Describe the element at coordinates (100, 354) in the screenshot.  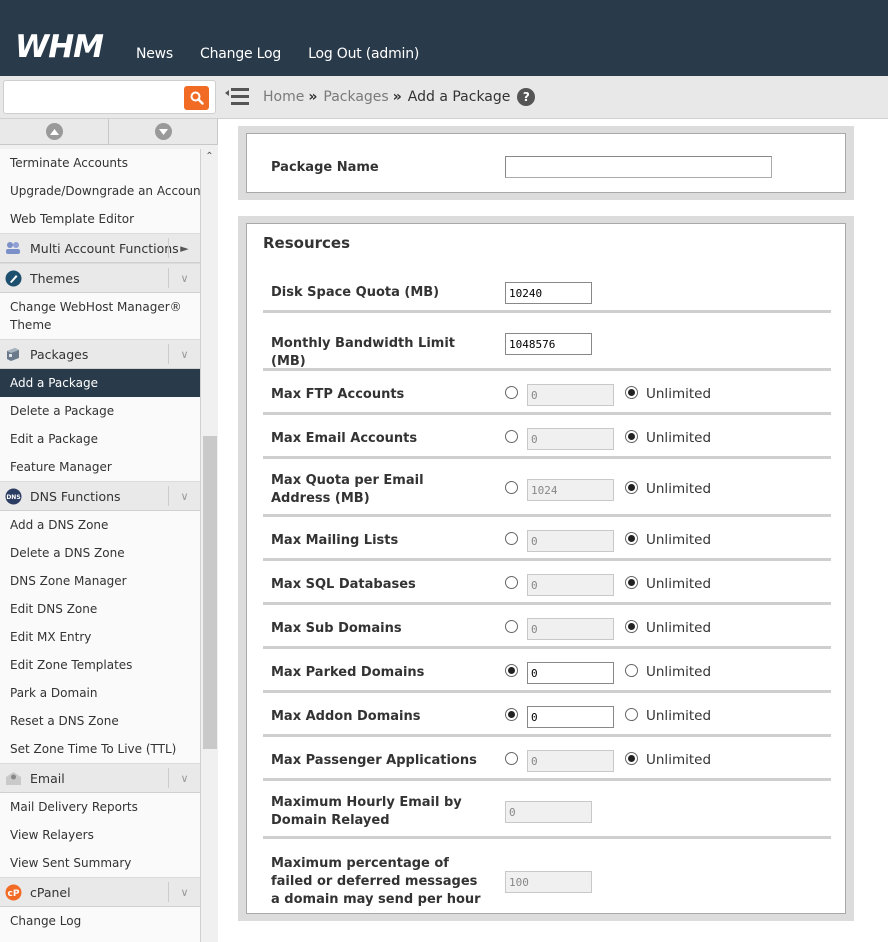
I see `sidebar-category: Packages ∨` at that location.